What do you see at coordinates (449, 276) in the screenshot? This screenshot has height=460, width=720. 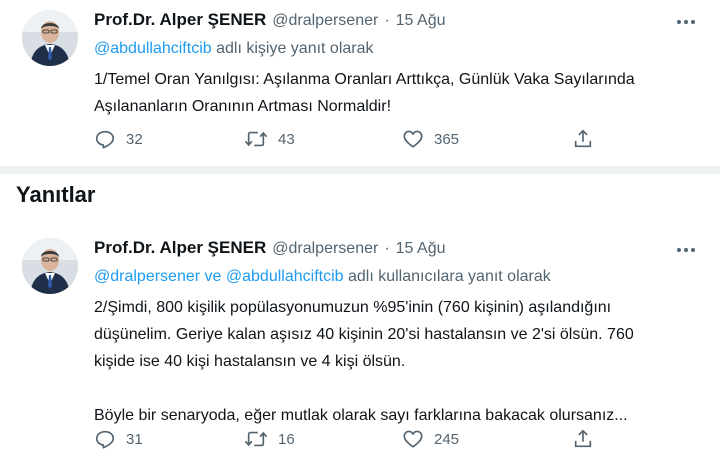 I see `replying-to-suffix: adlı kullanıcılara yanıt olarak` at bounding box center [449, 276].